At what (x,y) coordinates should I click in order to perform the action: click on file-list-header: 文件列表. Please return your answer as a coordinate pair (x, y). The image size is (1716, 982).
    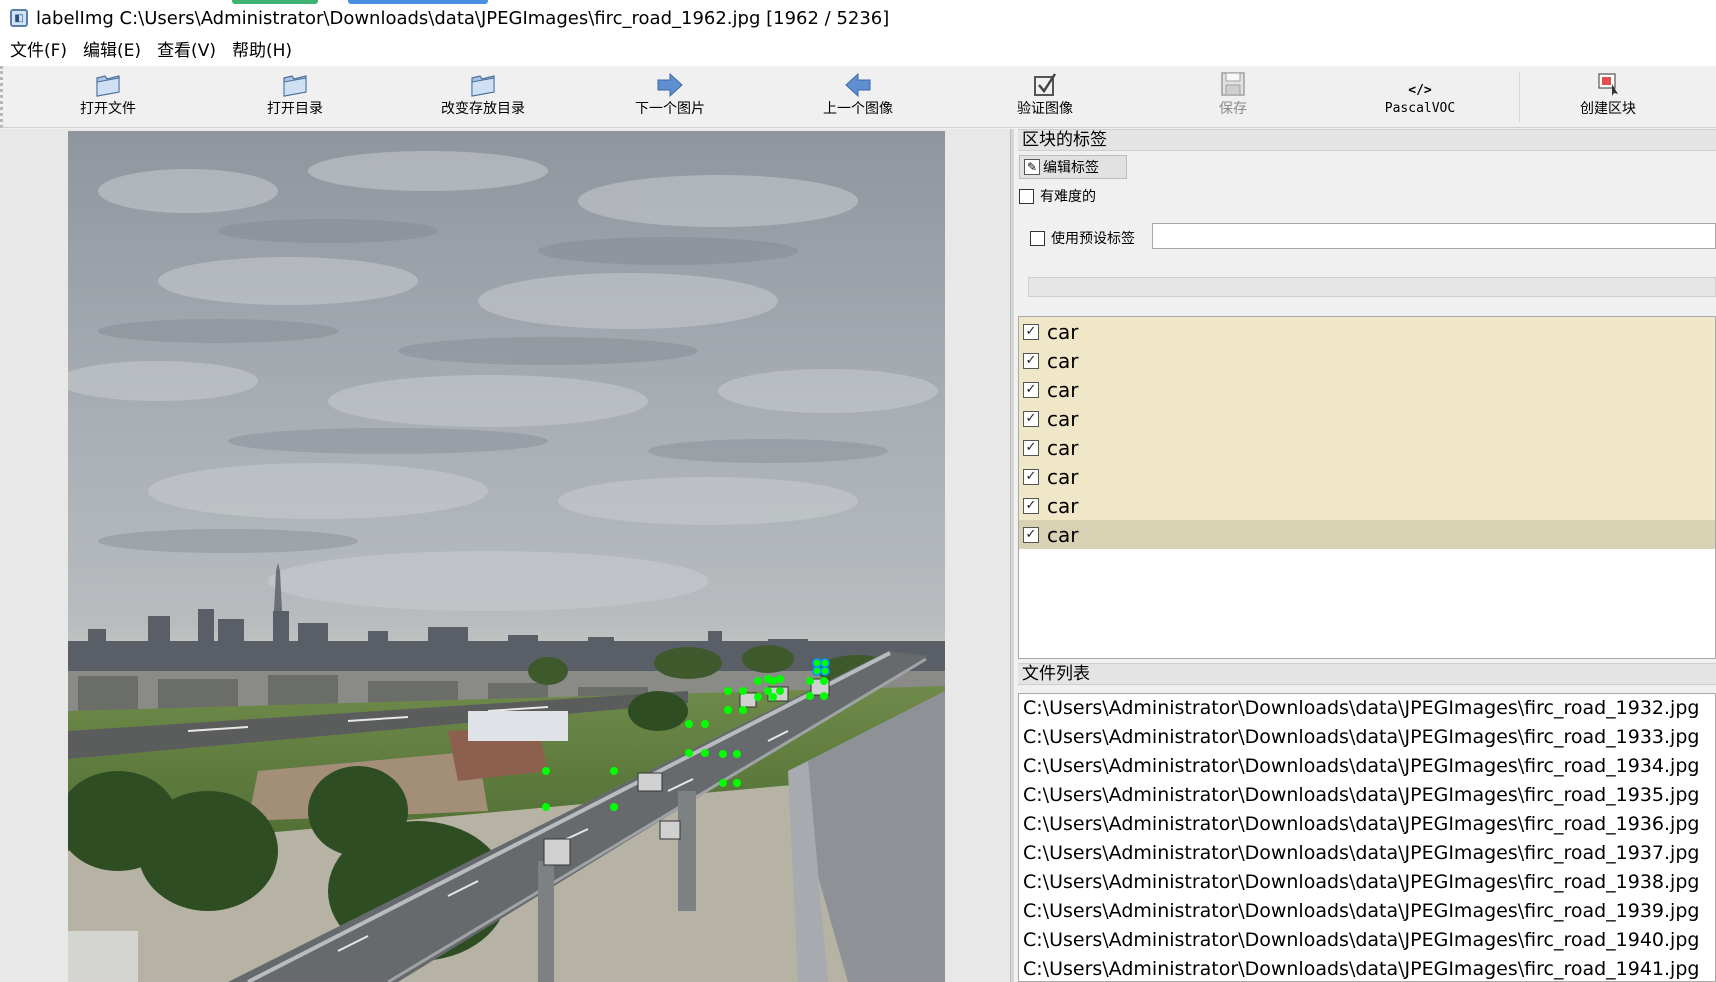
    Looking at the image, I should click on (1367, 674).